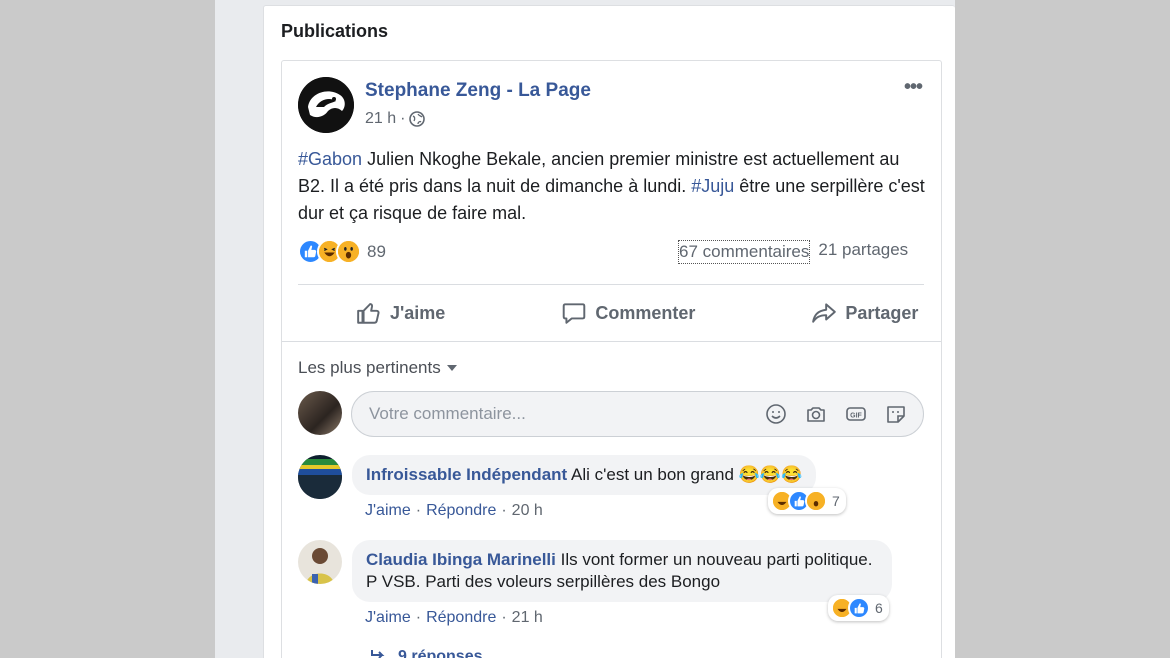 The height and width of the screenshot is (658, 1170). I want to click on like-icon, so click(859, 608).